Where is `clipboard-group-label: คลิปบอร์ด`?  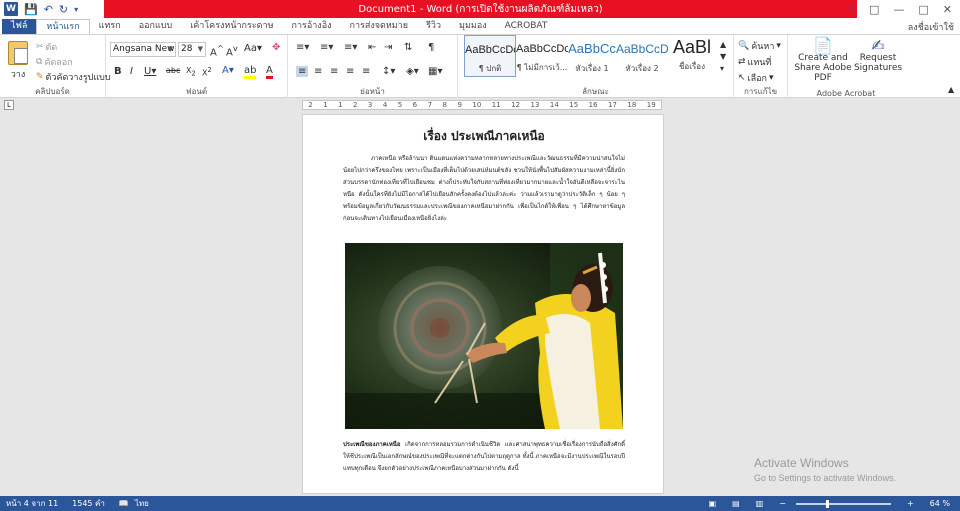 clipboard-group-label: คลิปบอร์ด is located at coordinates (52, 91).